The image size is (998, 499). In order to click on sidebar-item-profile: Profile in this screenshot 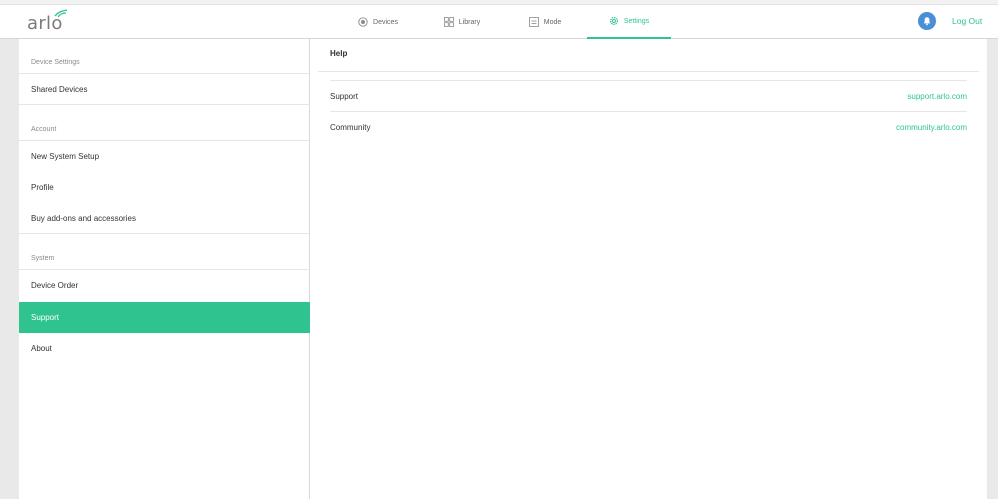, I will do `click(164, 187)`.